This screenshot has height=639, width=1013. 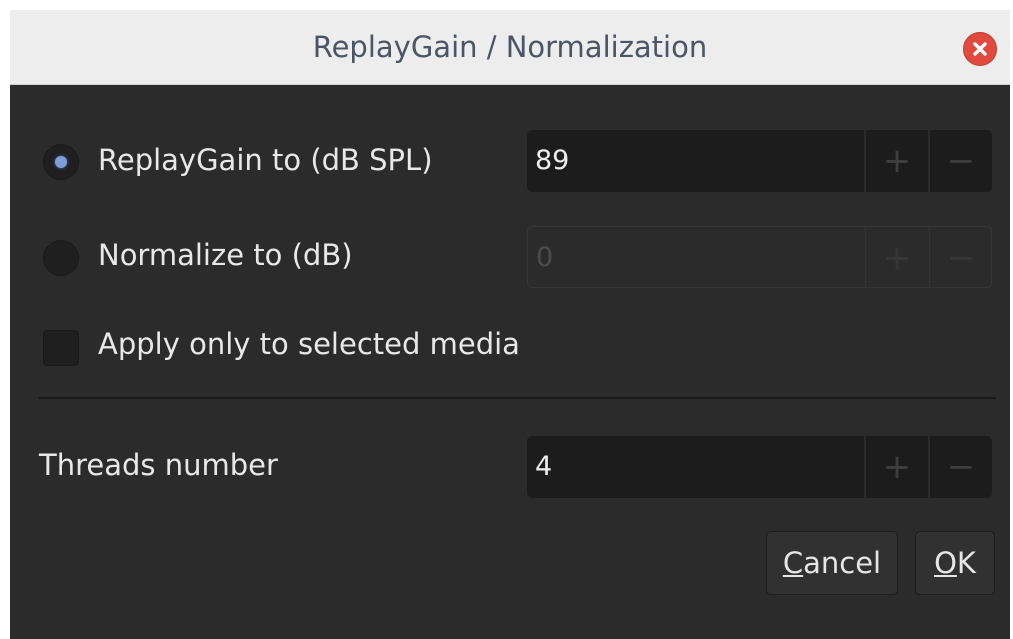 I want to click on cancel-label-rest: ancel, so click(x=842, y=563).